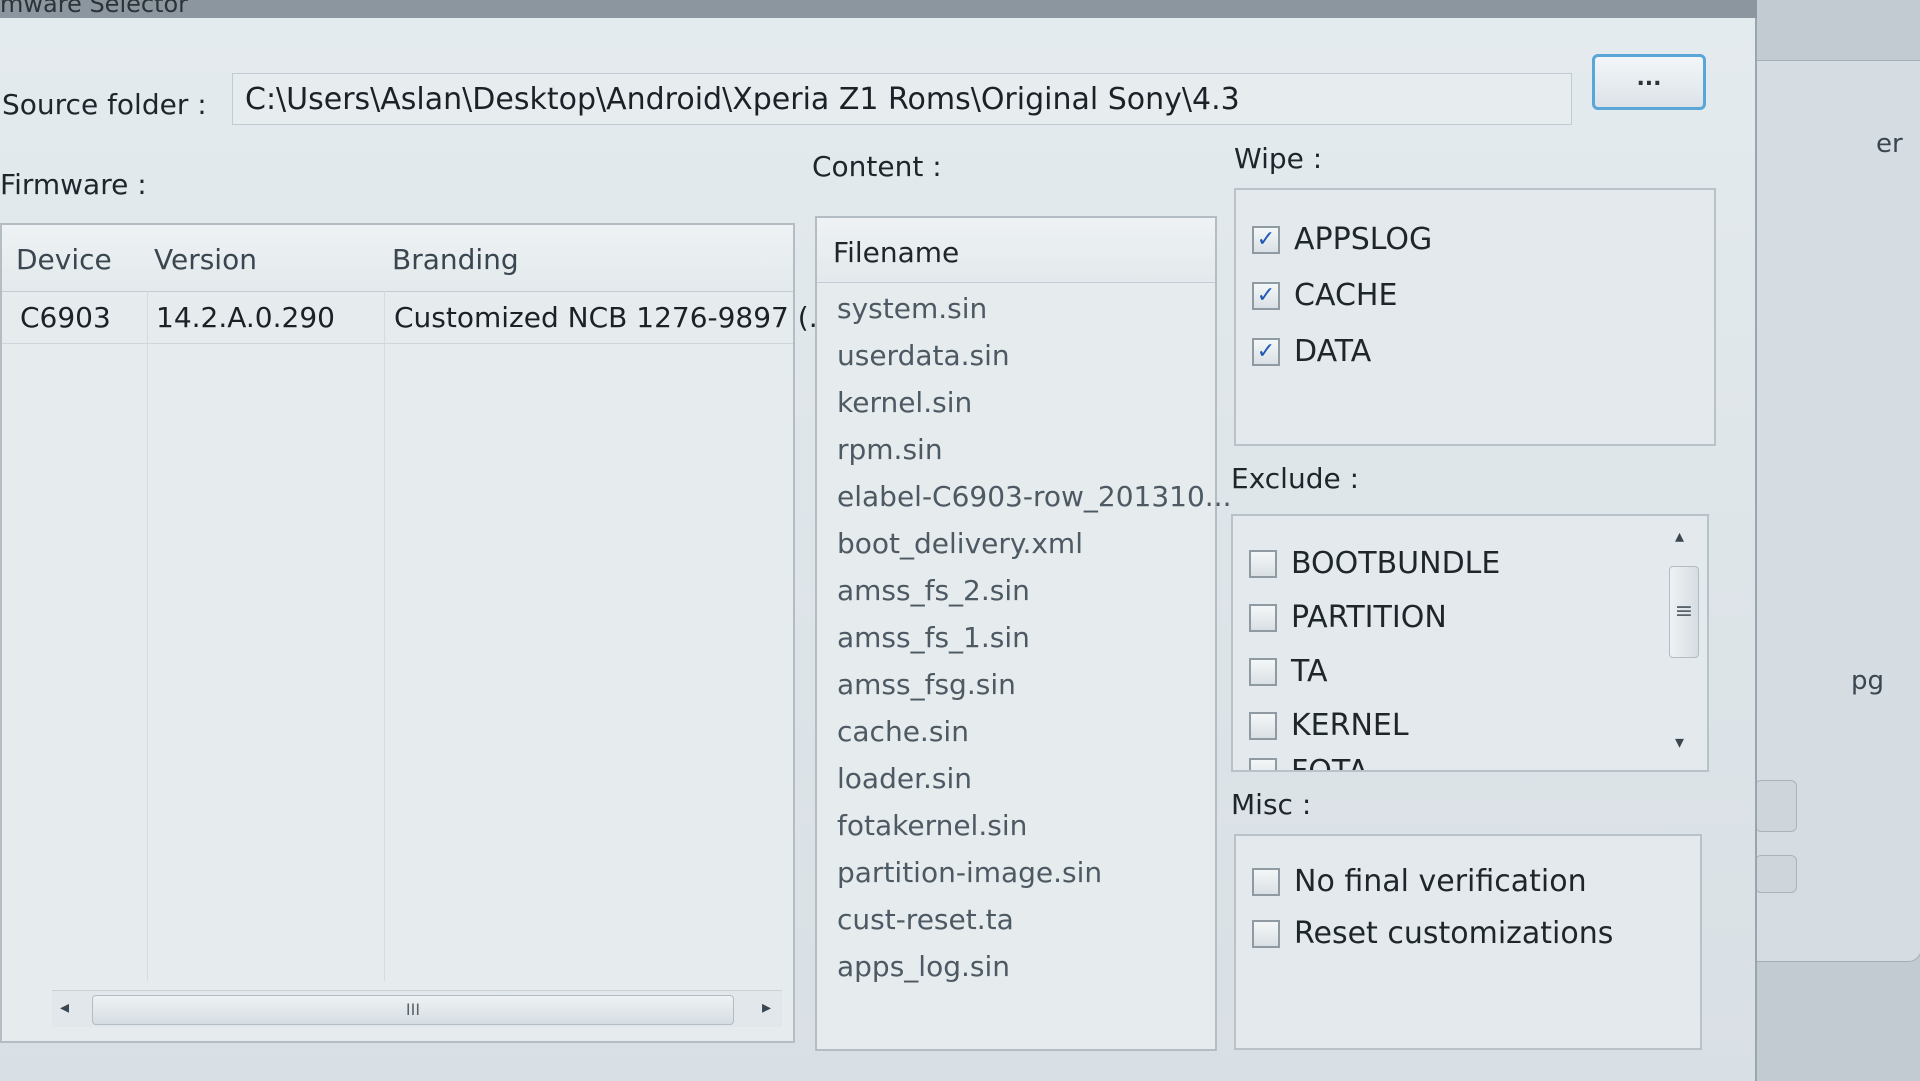 This screenshot has height=1081, width=1920. Describe the element at coordinates (1679, 536) in the screenshot. I see `scroll-up-icon: ▴` at that location.